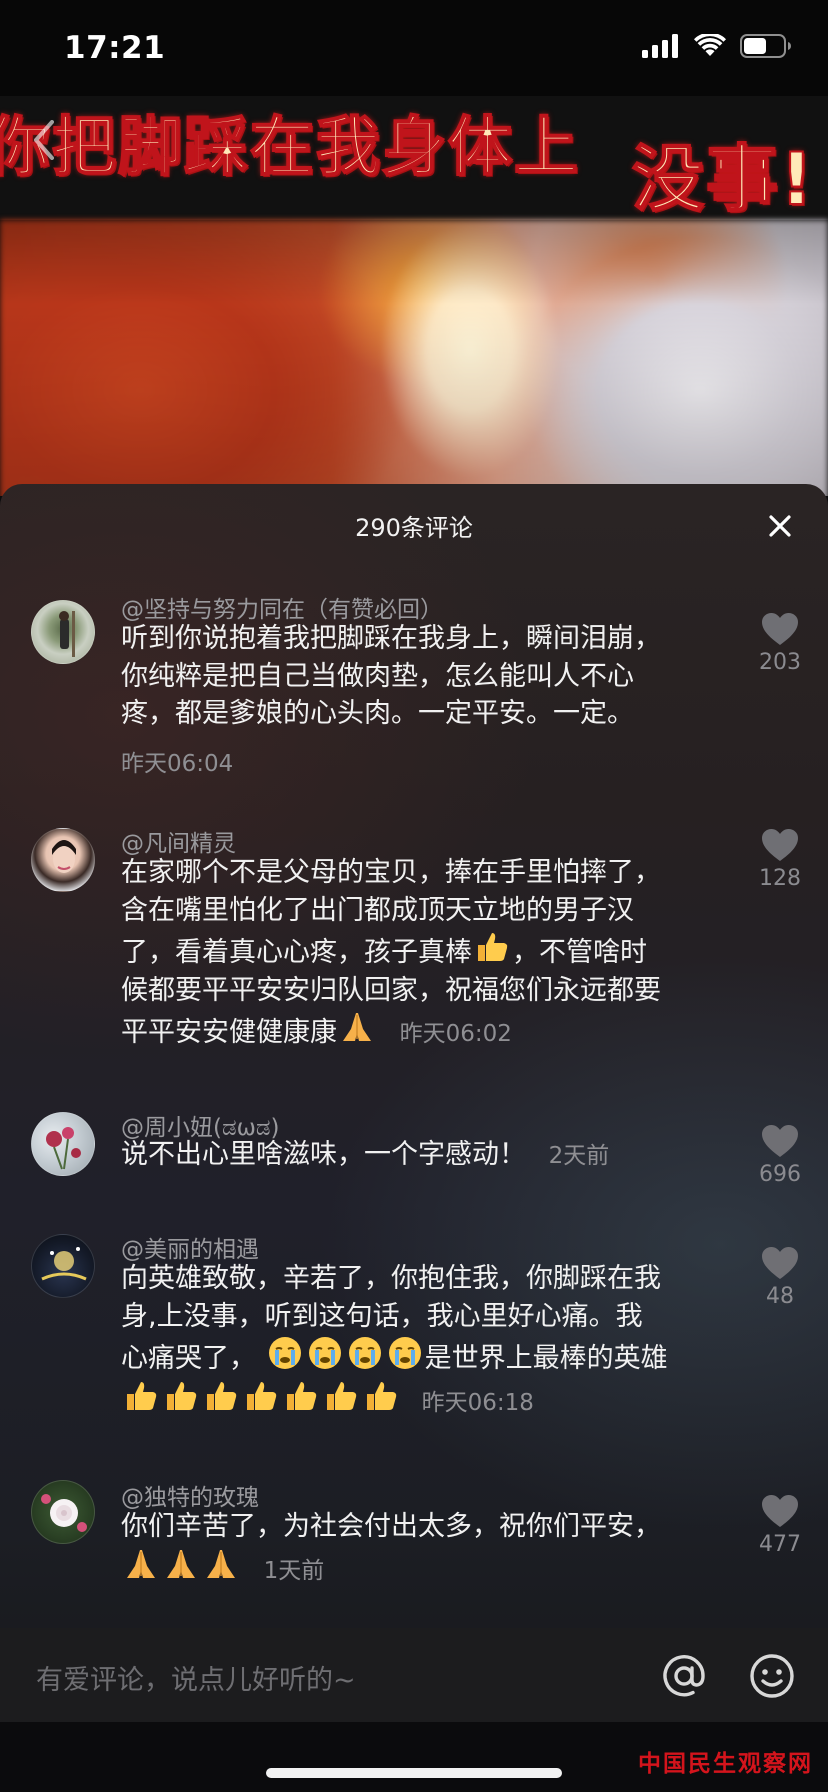 The height and width of the screenshot is (1792, 828). What do you see at coordinates (477, 1402) in the screenshot?
I see `comment-time: 昨天06:18` at bounding box center [477, 1402].